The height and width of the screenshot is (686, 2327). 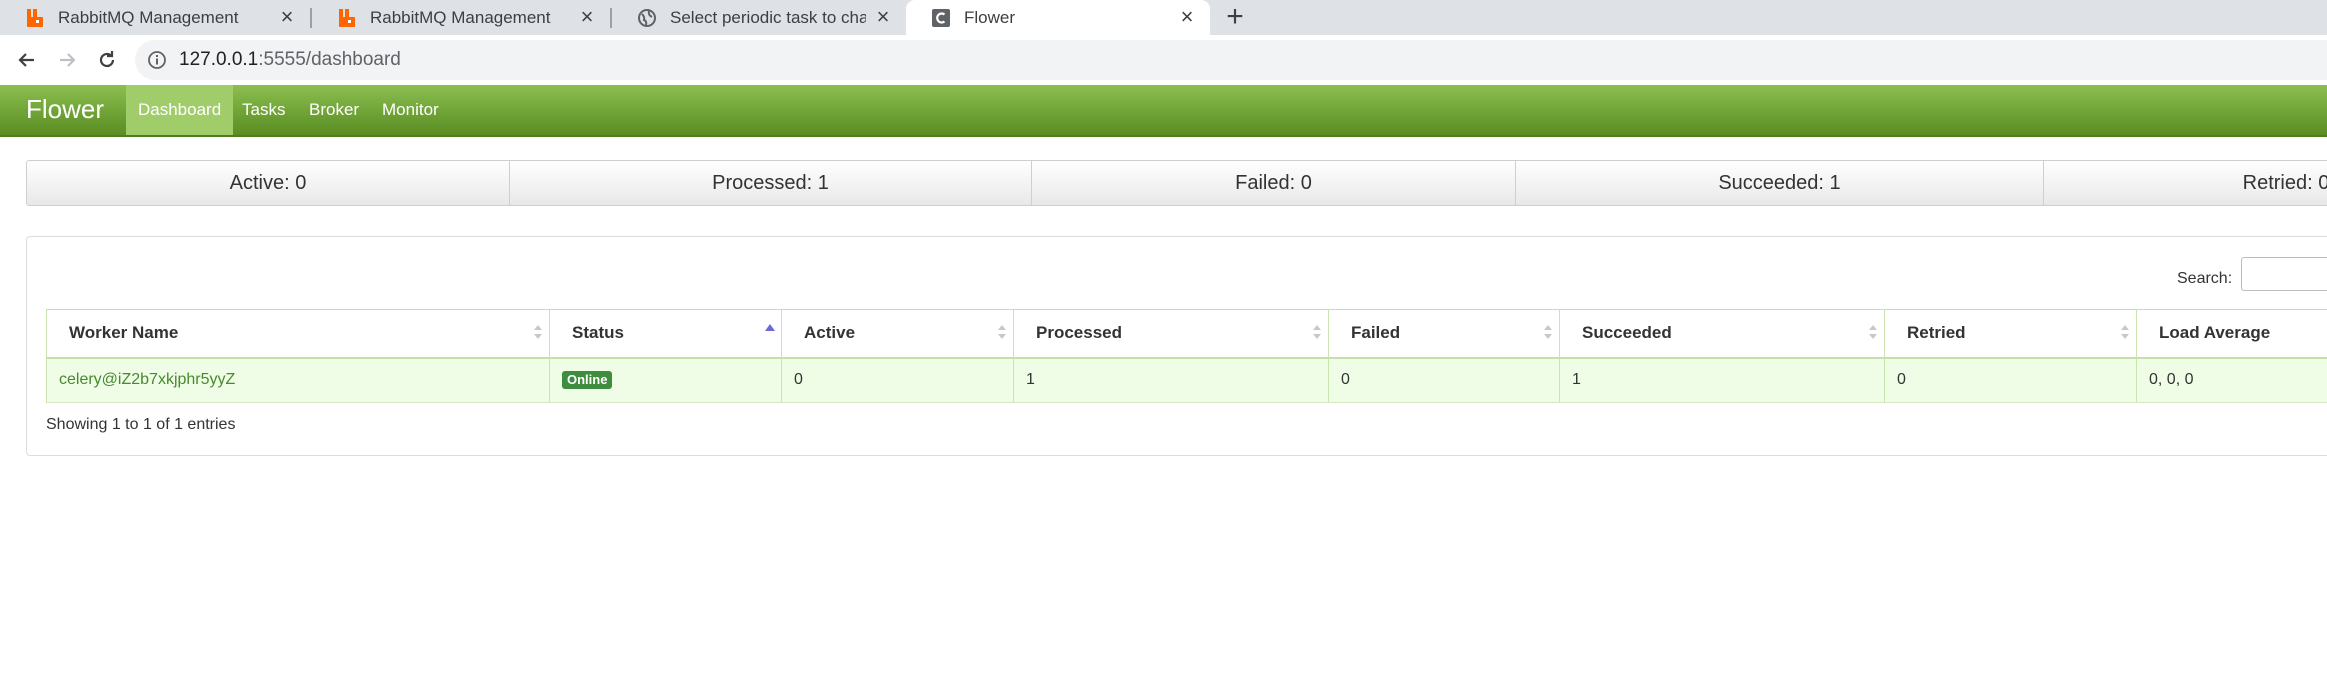 What do you see at coordinates (1235, 17) in the screenshot?
I see `new-tab-button: +` at bounding box center [1235, 17].